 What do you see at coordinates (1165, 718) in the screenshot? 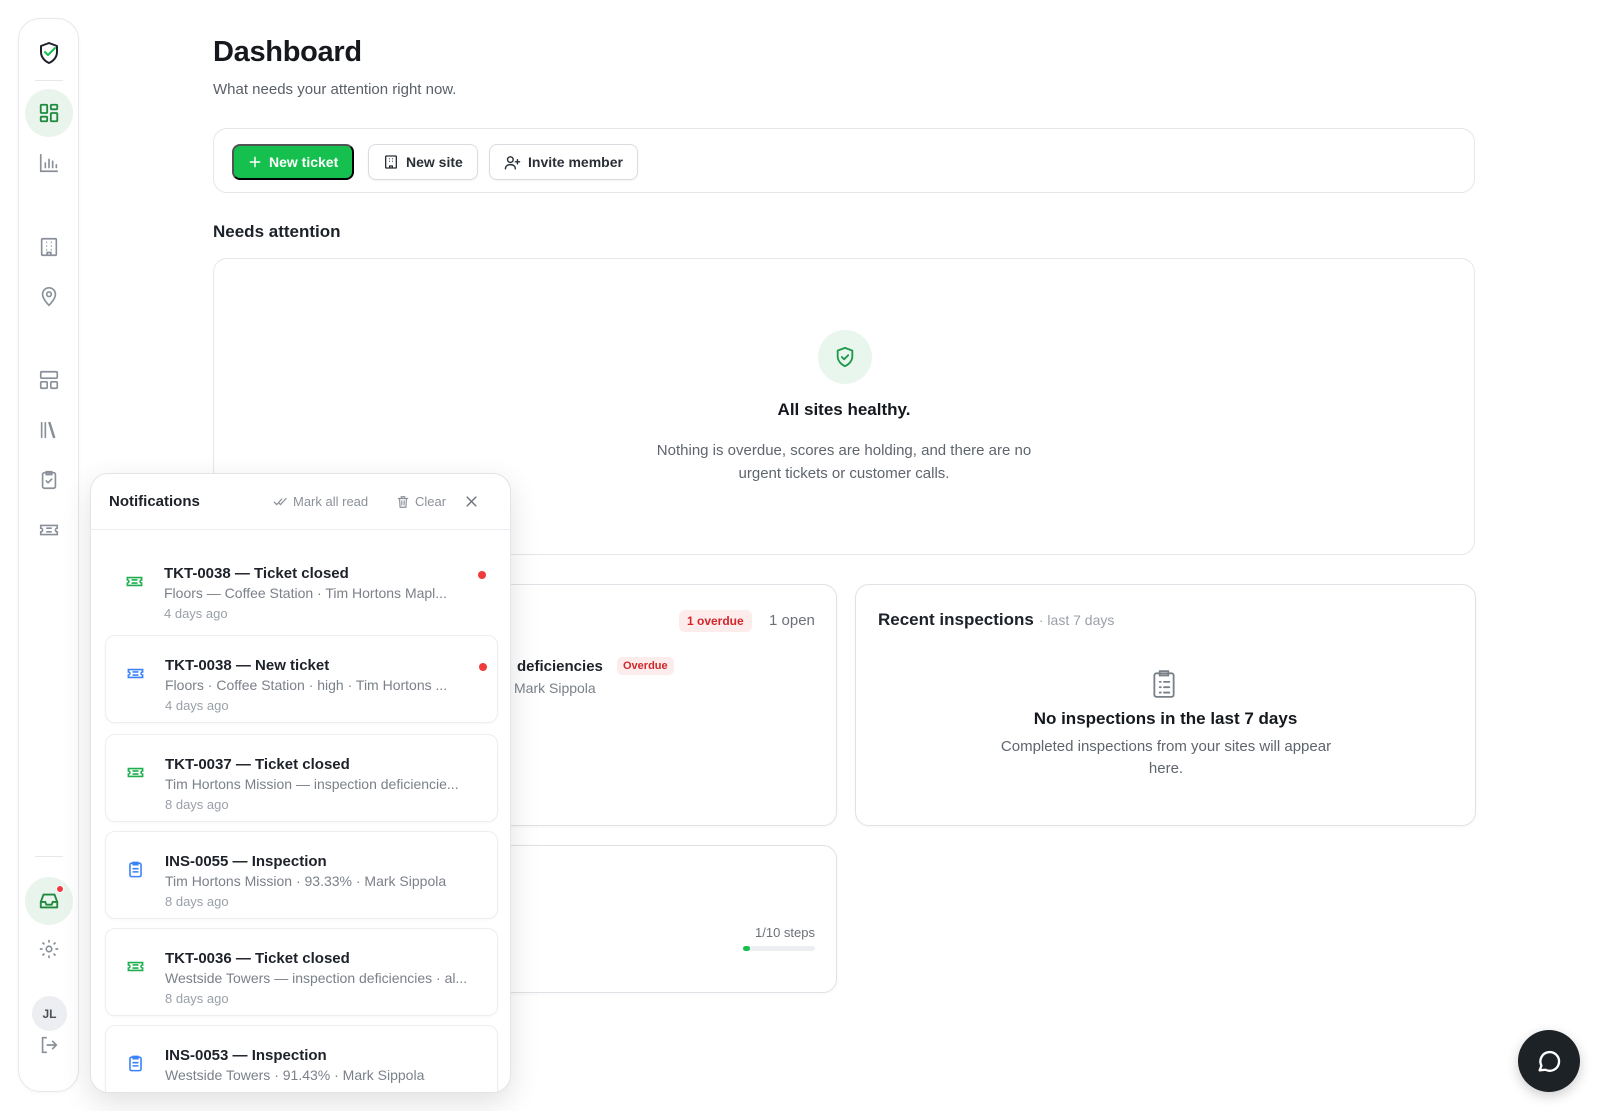
I see `inspections-empty-title: No inspections in the last 7 days` at bounding box center [1165, 718].